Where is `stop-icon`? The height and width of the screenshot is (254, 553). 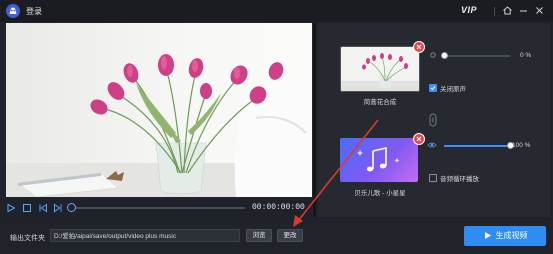 stop-icon is located at coordinates (27, 208).